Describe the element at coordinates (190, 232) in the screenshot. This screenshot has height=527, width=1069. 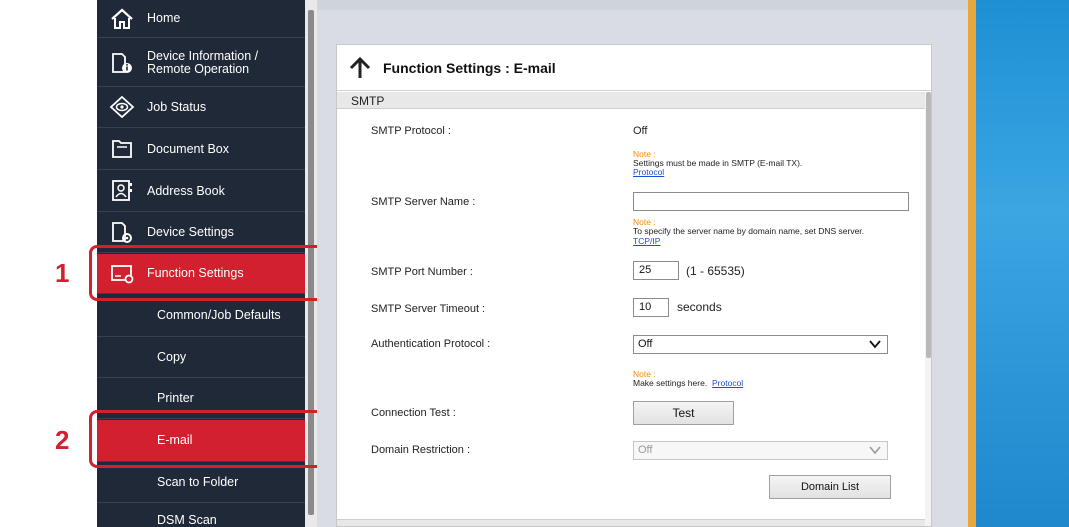
I see `sidebar-item-label: Device Settings` at that location.